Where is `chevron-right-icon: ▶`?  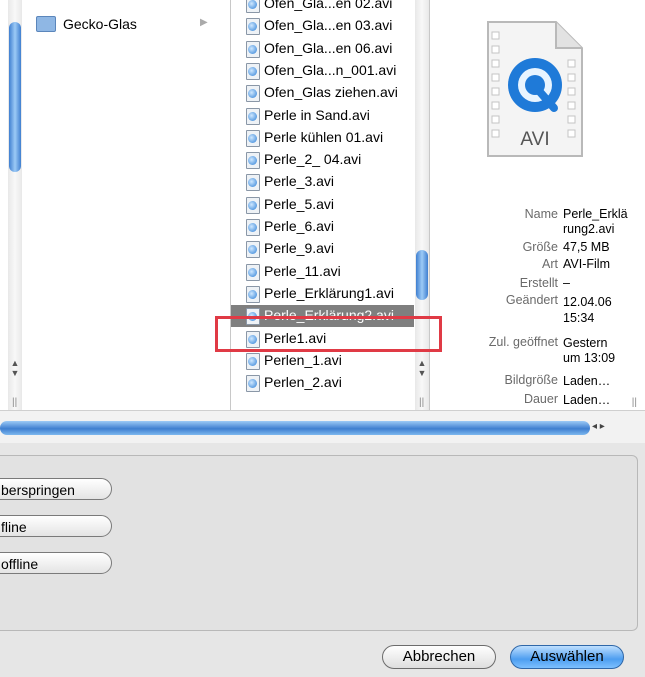
chevron-right-icon: ▶ is located at coordinates (204, 22).